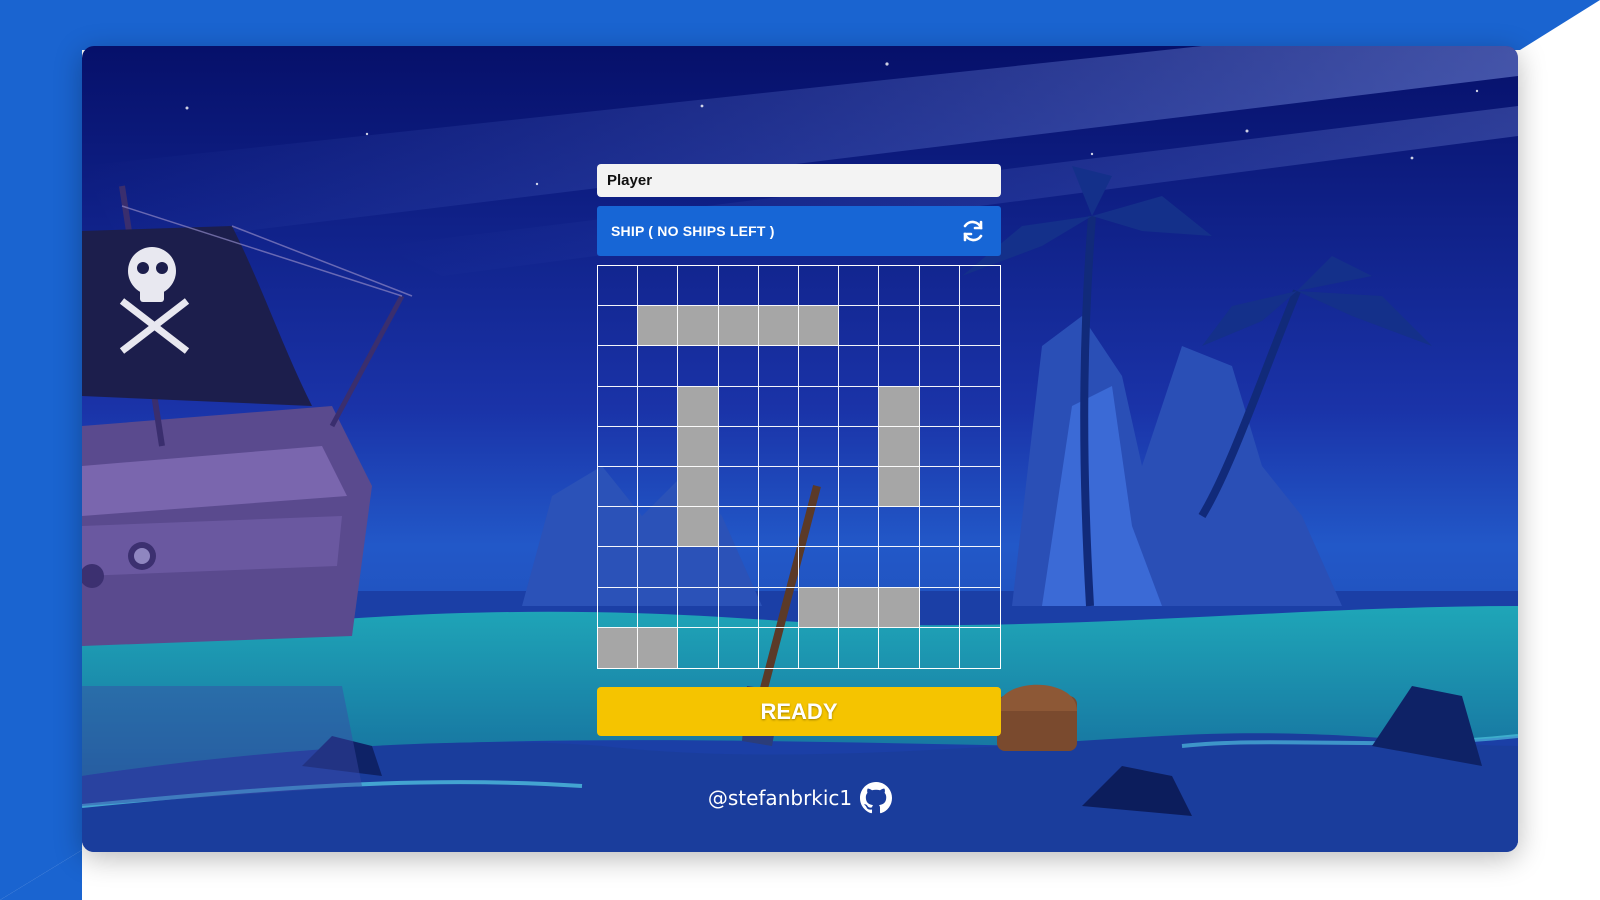 This screenshot has height=900, width=1600. Describe the element at coordinates (799, 180) in the screenshot. I see `player-name-input` at that location.